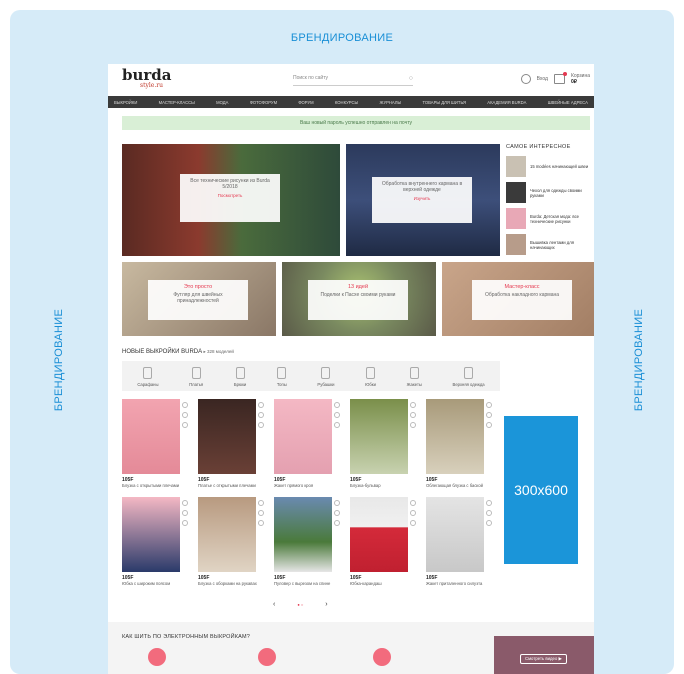  I want to click on product-card: 105F Блузка с оборками на рукавах, so click(233, 541).